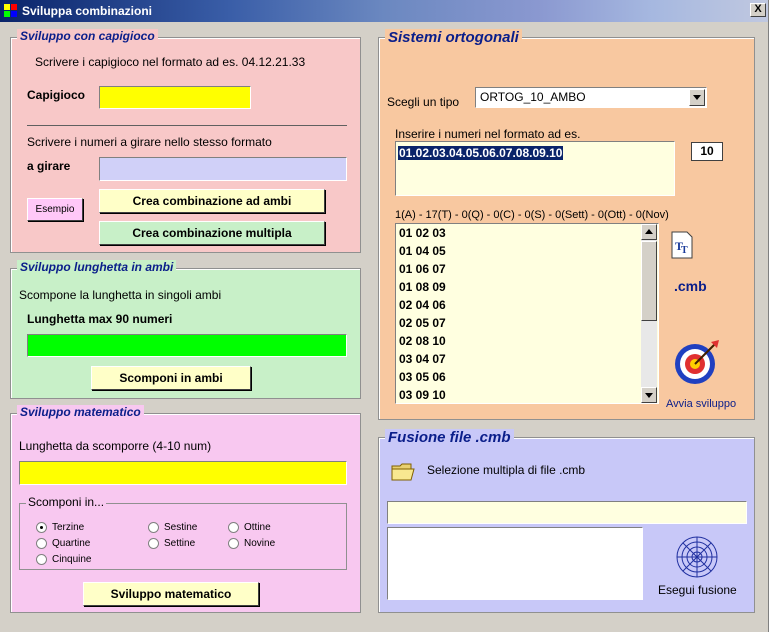 The height and width of the screenshot is (632, 776). I want to click on radio-sestine: Sestine, so click(188, 528).